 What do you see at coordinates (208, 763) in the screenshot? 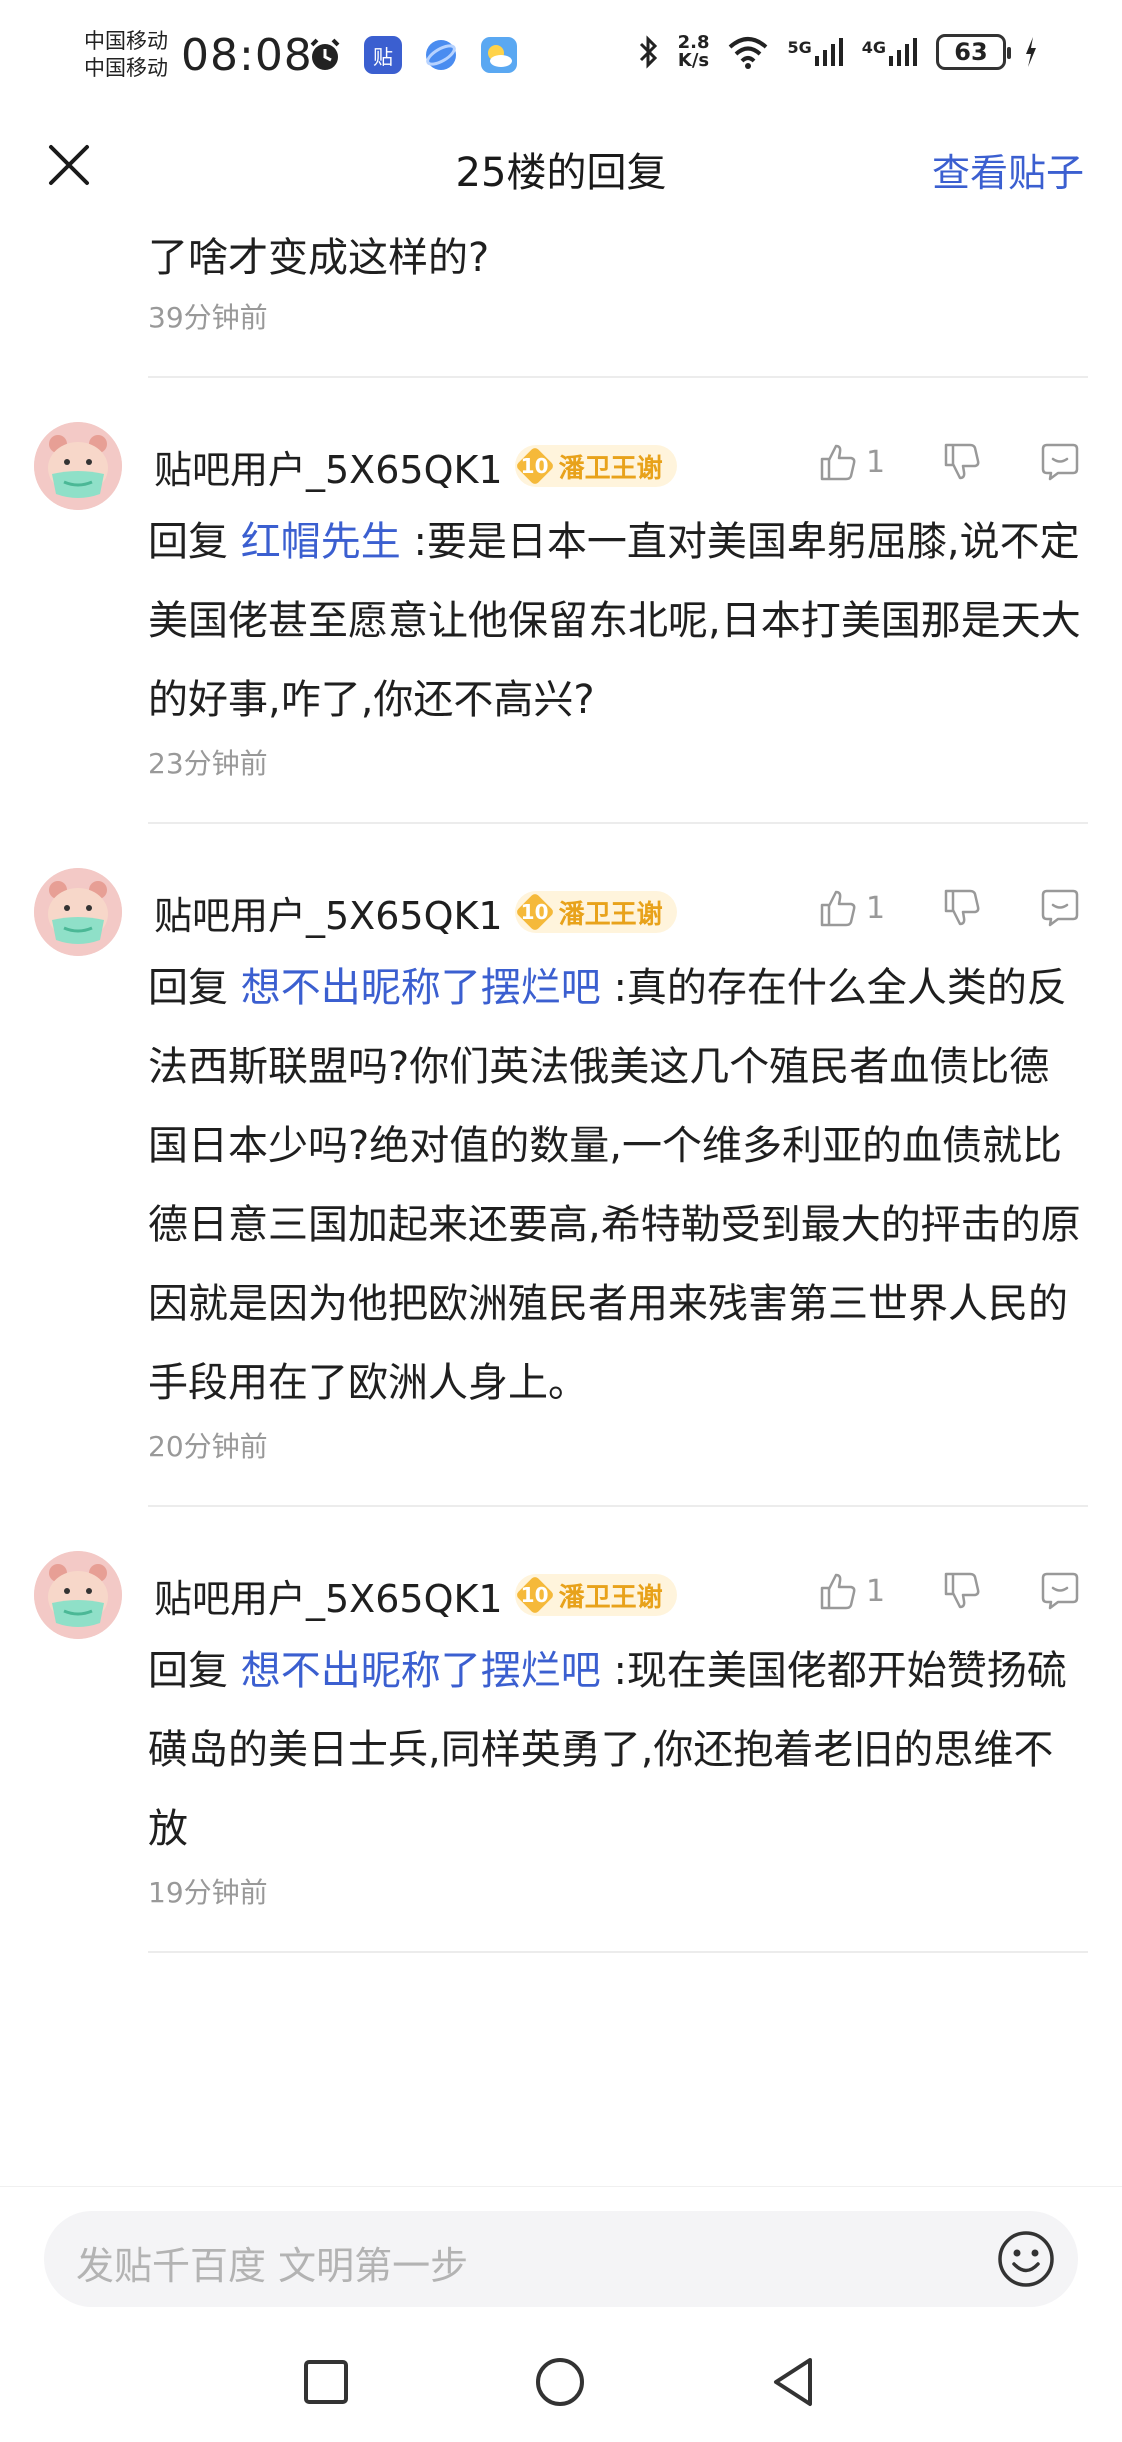
I see `reply-time: 23分钟前` at bounding box center [208, 763].